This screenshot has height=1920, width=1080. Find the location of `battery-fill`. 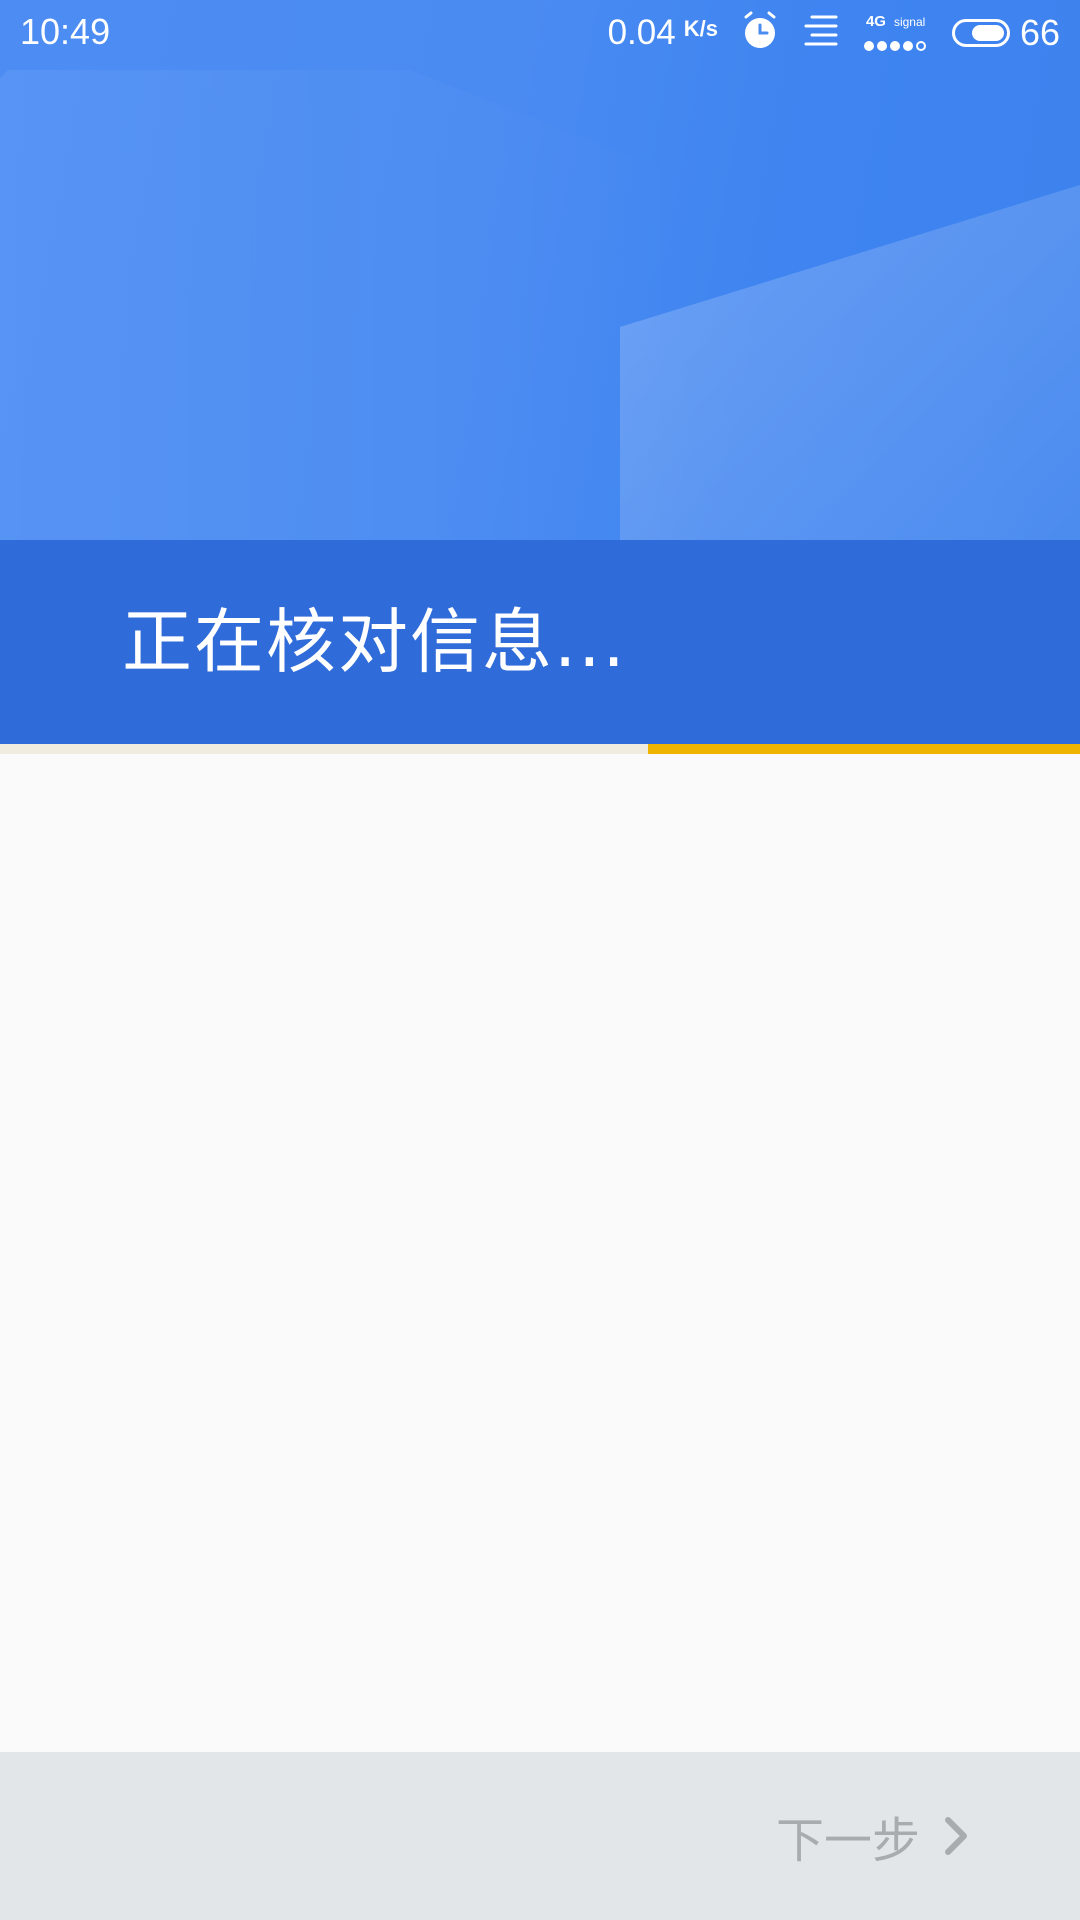

battery-fill is located at coordinates (987, 33).